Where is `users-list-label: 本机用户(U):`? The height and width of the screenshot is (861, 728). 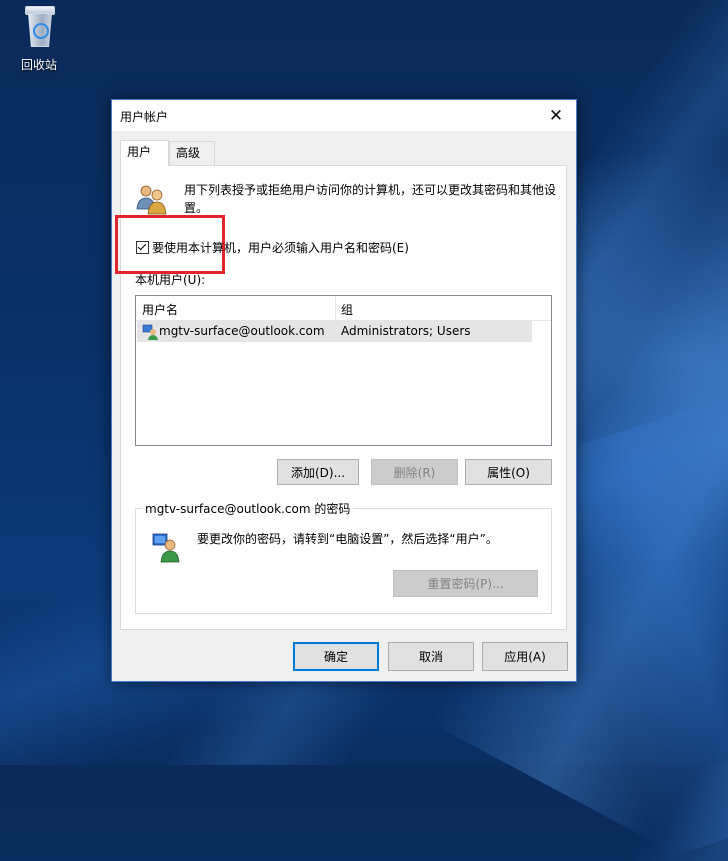
users-list-label: 本机用户(U): is located at coordinates (170, 280).